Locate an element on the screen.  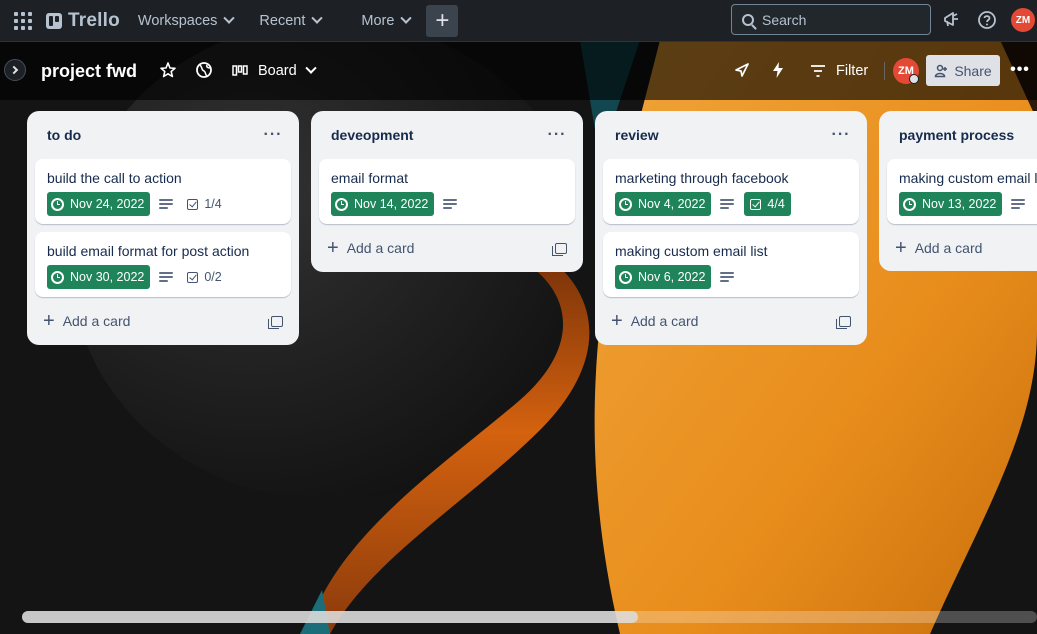
due-date-badge: Nov 24, 2022 is located at coordinates (99, 204).